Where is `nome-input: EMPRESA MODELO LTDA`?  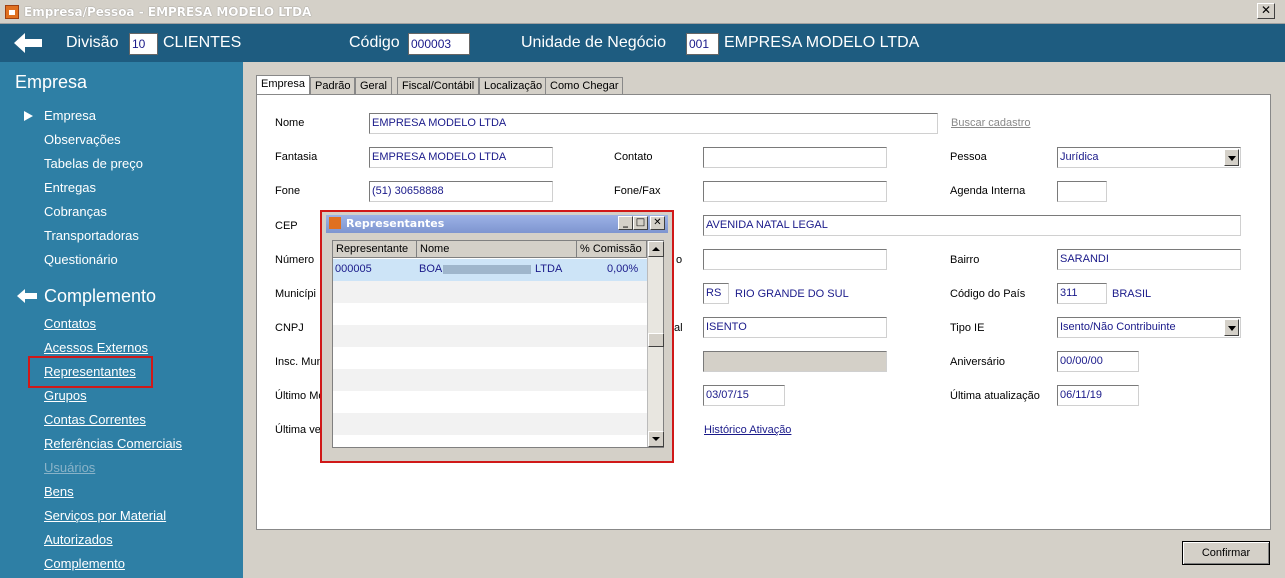
nome-input: EMPRESA MODELO LTDA is located at coordinates (653, 123).